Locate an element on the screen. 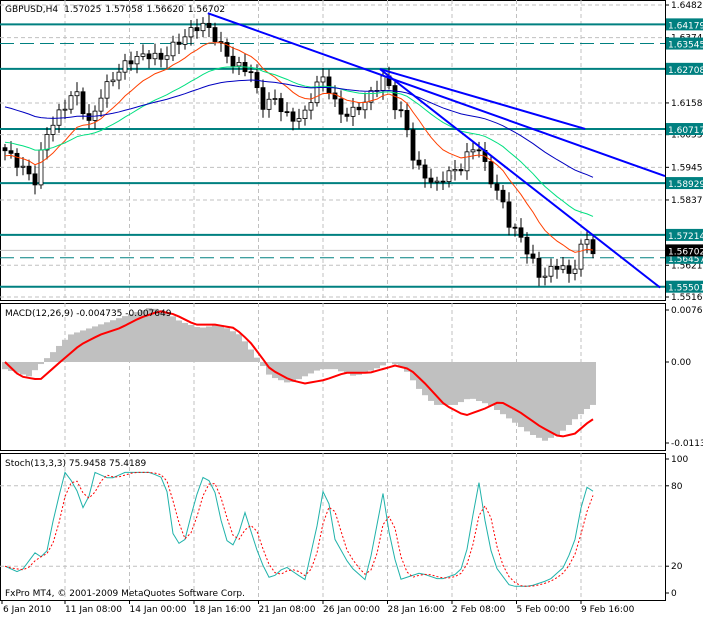 The image size is (703, 617). level-label: 1.57214 is located at coordinates (685, 237).